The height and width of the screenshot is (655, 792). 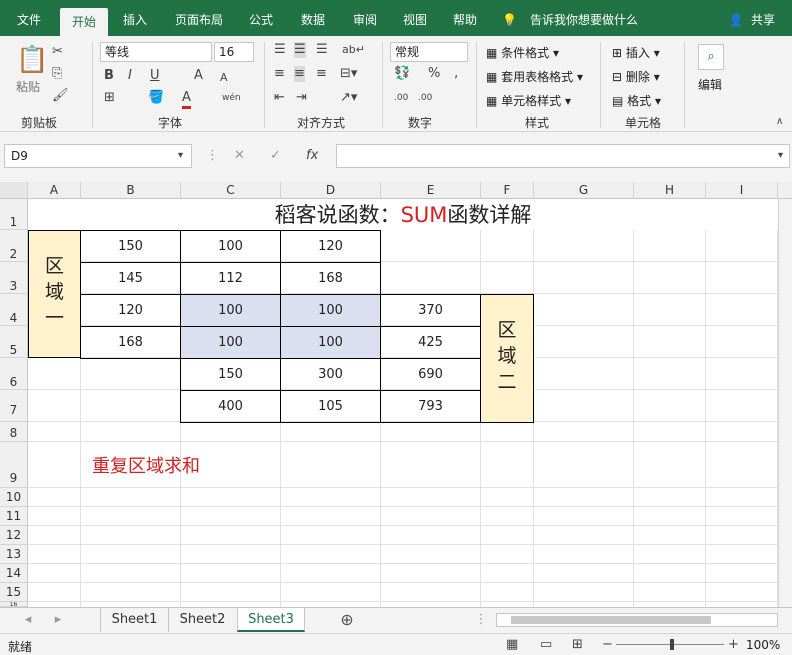 I want to click on insert-cells-button: ⊞ 插入 ▾, so click(x=636, y=52).